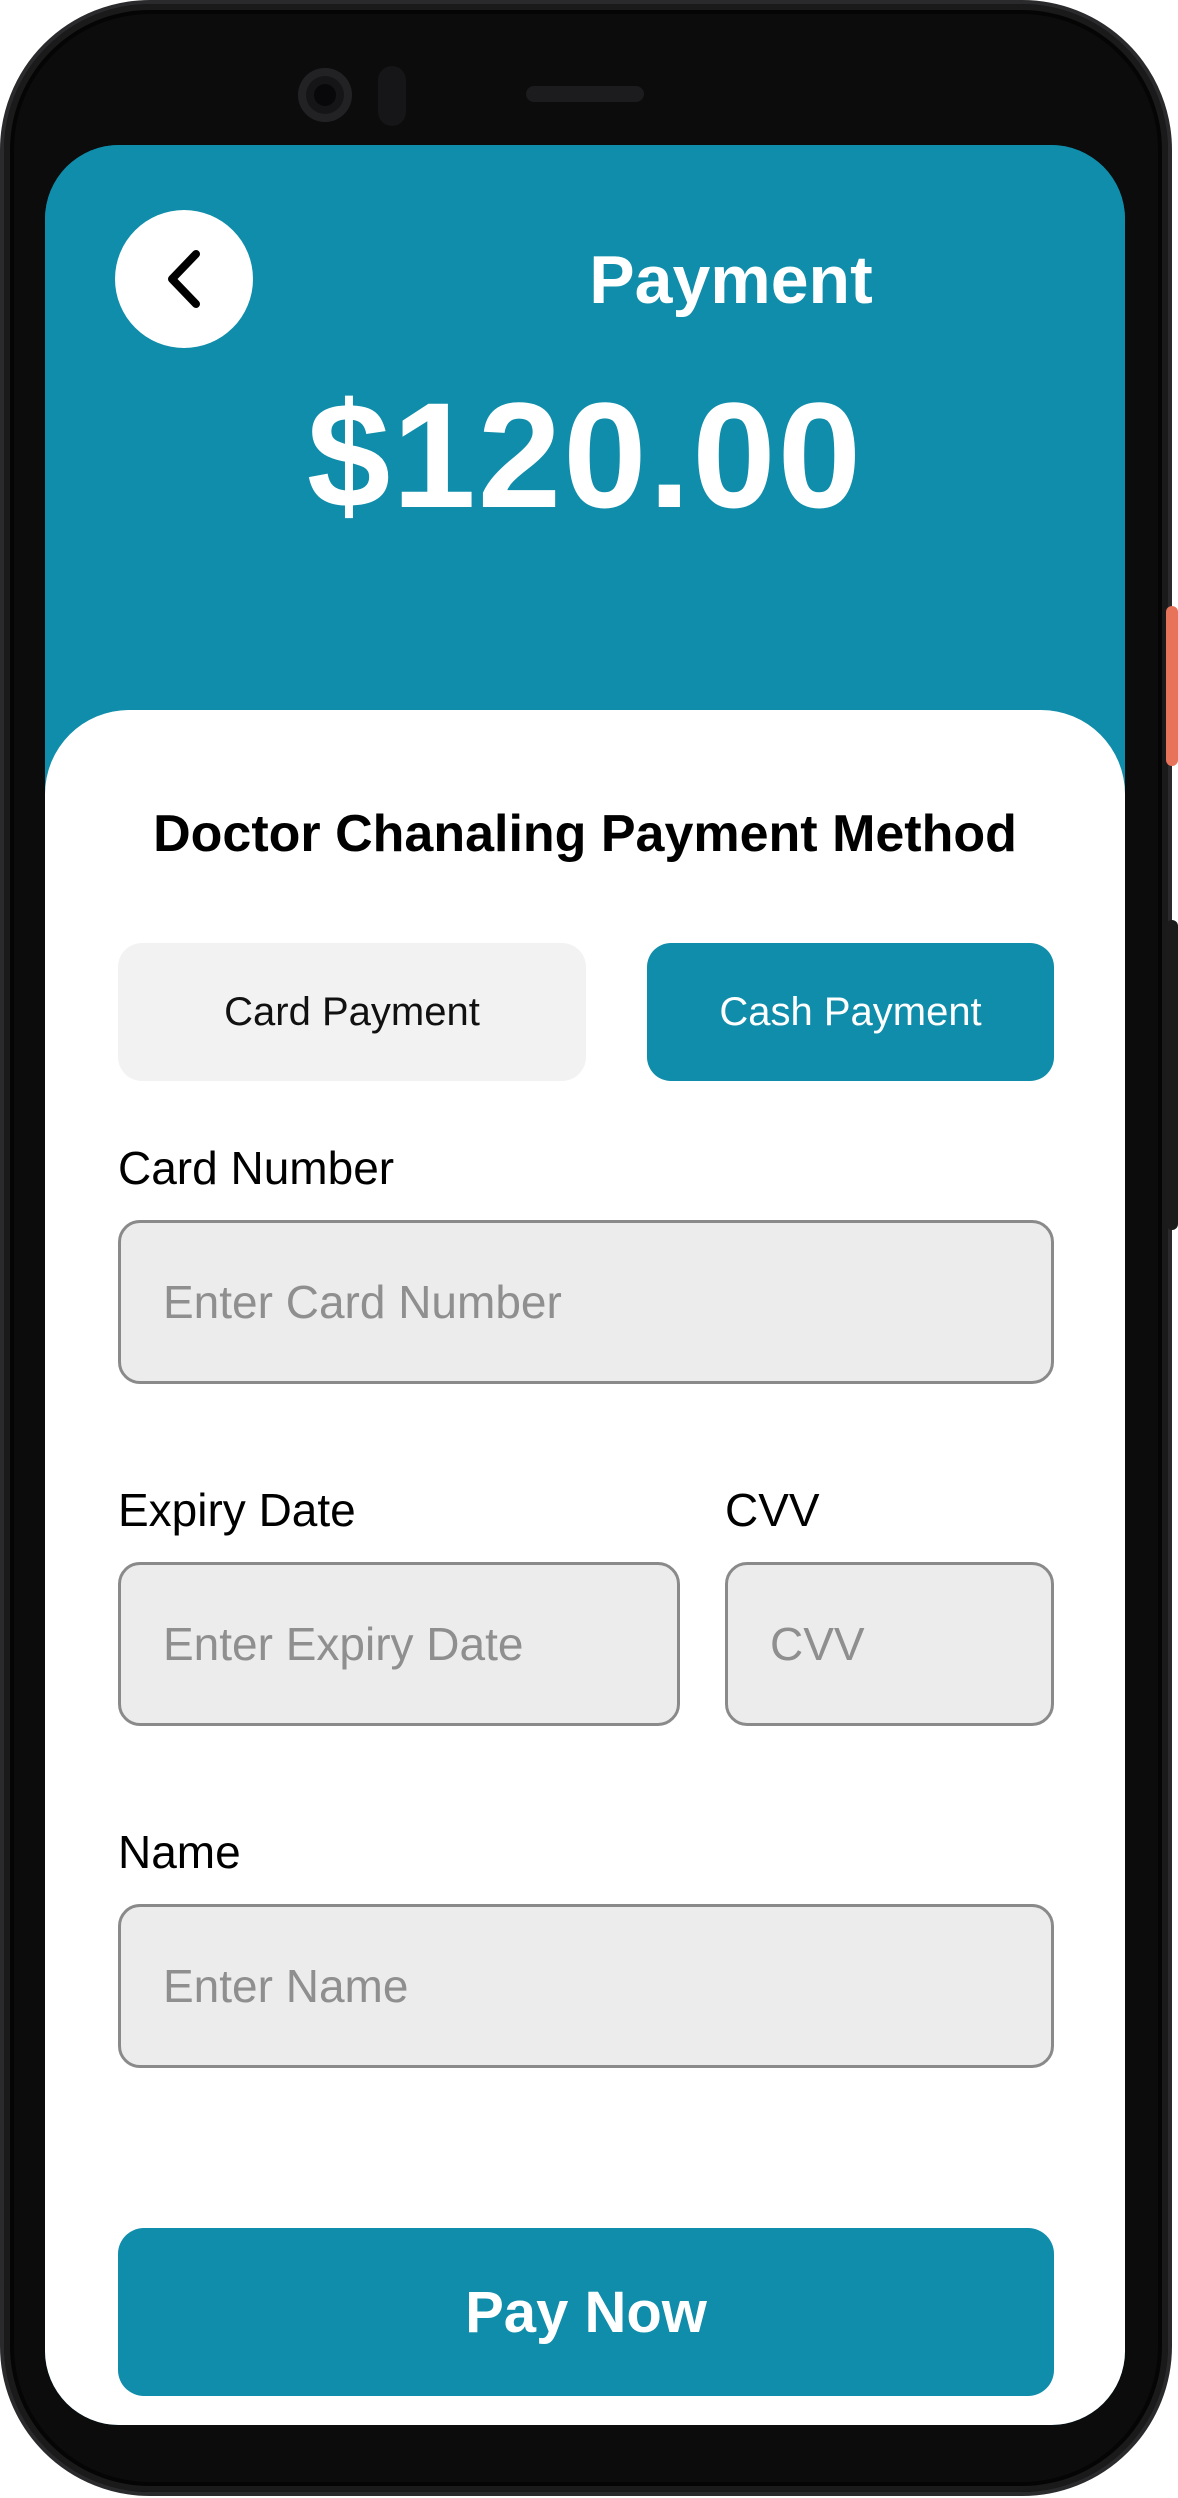 Image resolution: width=1178 pixels, height=2498 pixels. I want to click on proximity-sensor, so click(392, 96).